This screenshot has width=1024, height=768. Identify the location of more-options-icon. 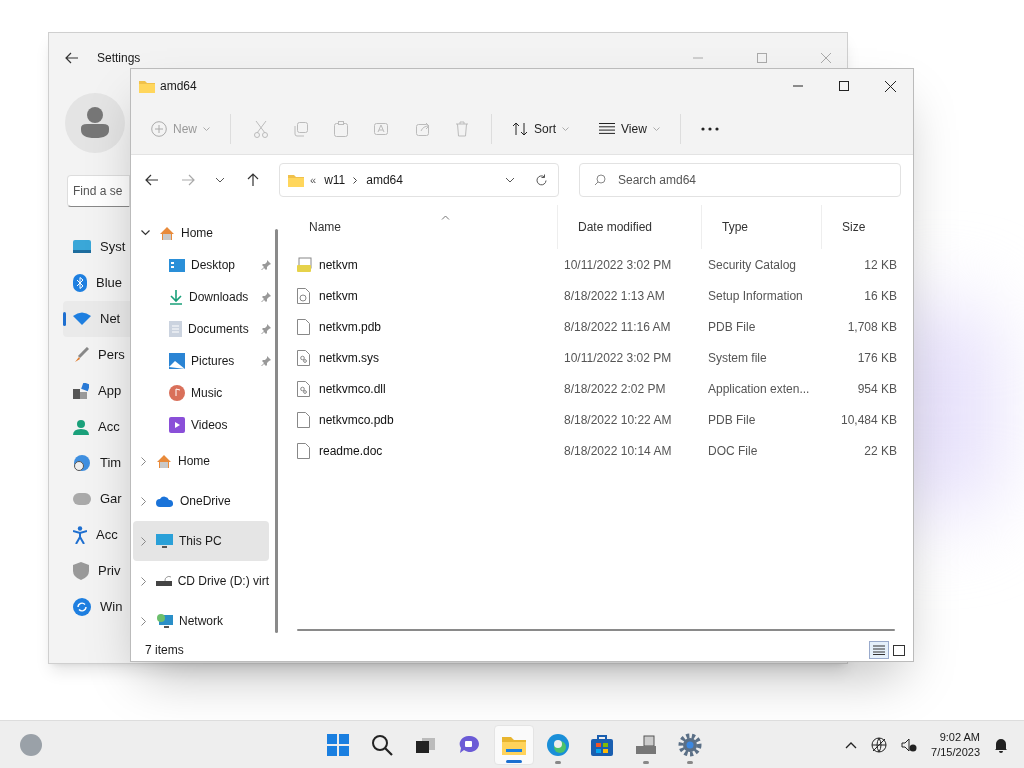
(709, 128).